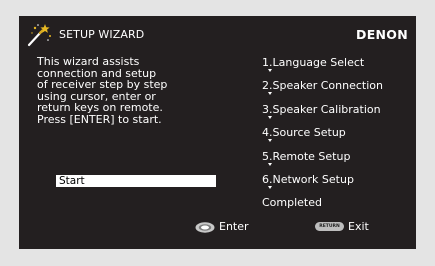  I want to click on step-label: 3.Speaker Calibration, so click(321, 109).